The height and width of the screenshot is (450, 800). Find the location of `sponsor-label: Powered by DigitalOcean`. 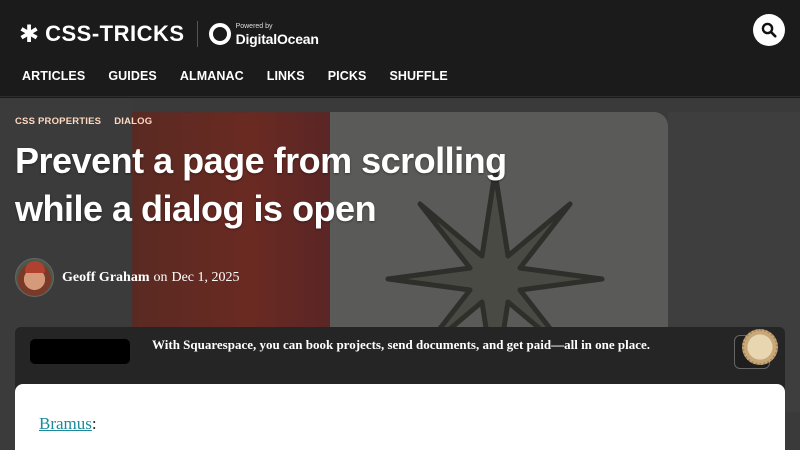

sponsor-label: Powered by DigitalOcean is located at coordinates (277, 34).